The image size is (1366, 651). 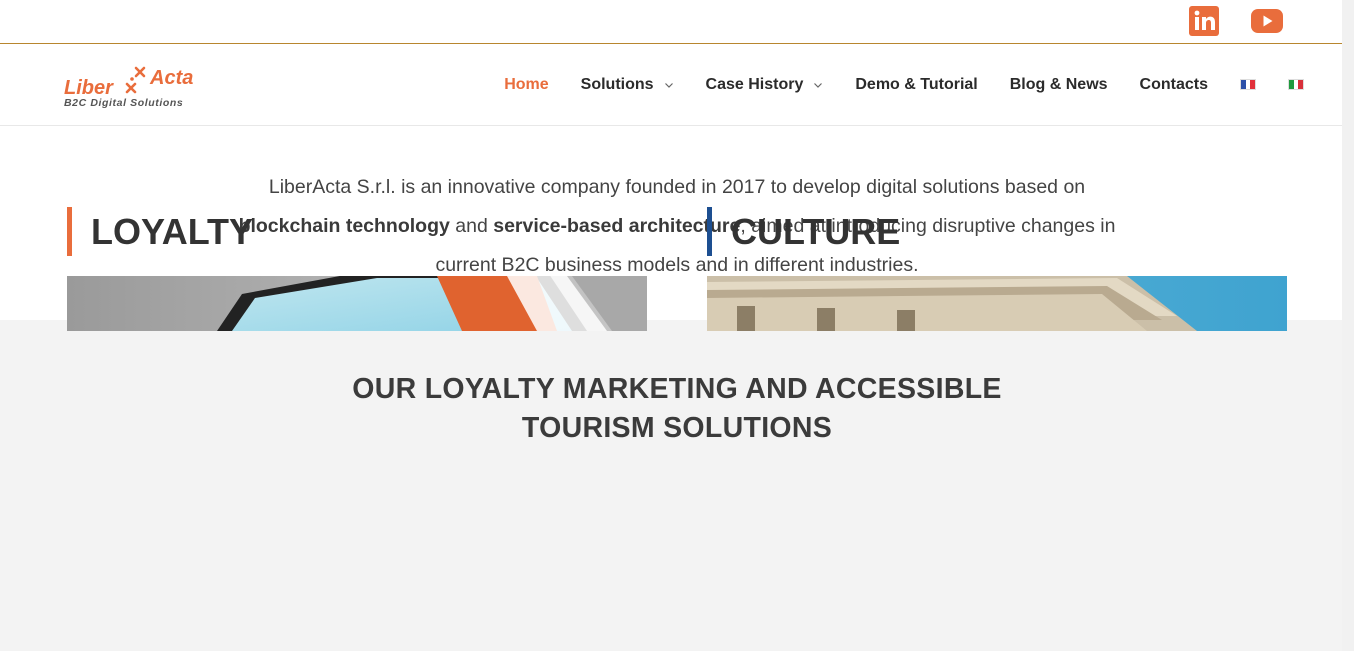 I want to click on nav-blog-news: Blog & News, so click(x=1059, y=85).